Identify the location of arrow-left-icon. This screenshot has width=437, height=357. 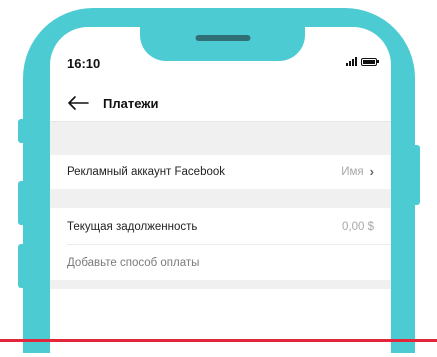
(78, 103).